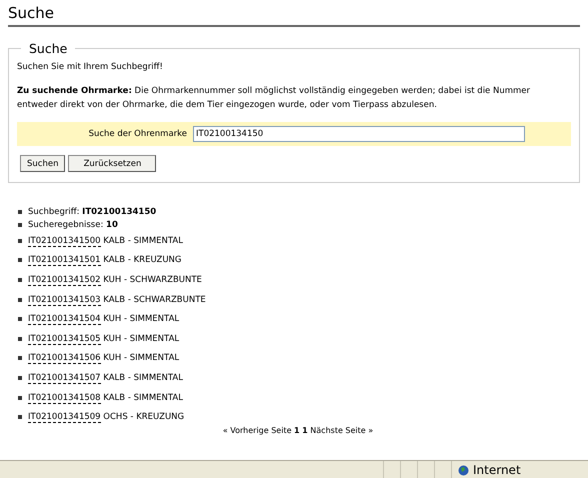  Describe the element at coordinates (64, 280) in the screenshot. I see `ear-tag-link: IT021001341502` at that location.